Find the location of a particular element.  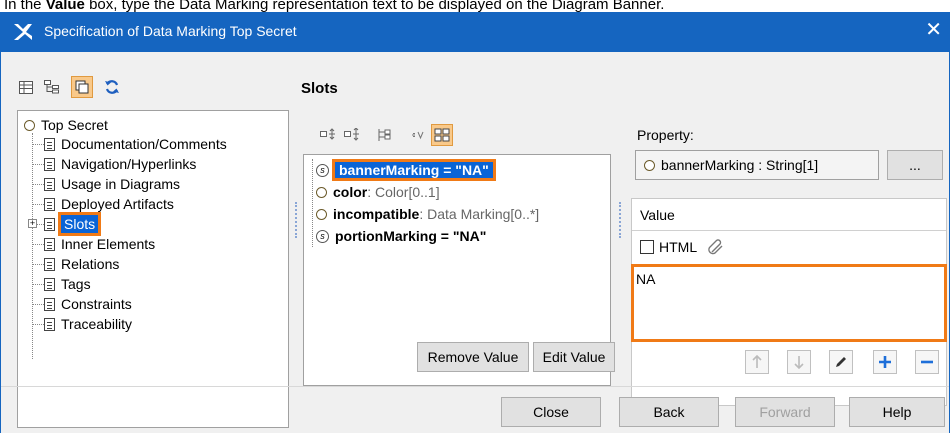

tree-item-constraints: Constraints is located at coordinates (88, 304).